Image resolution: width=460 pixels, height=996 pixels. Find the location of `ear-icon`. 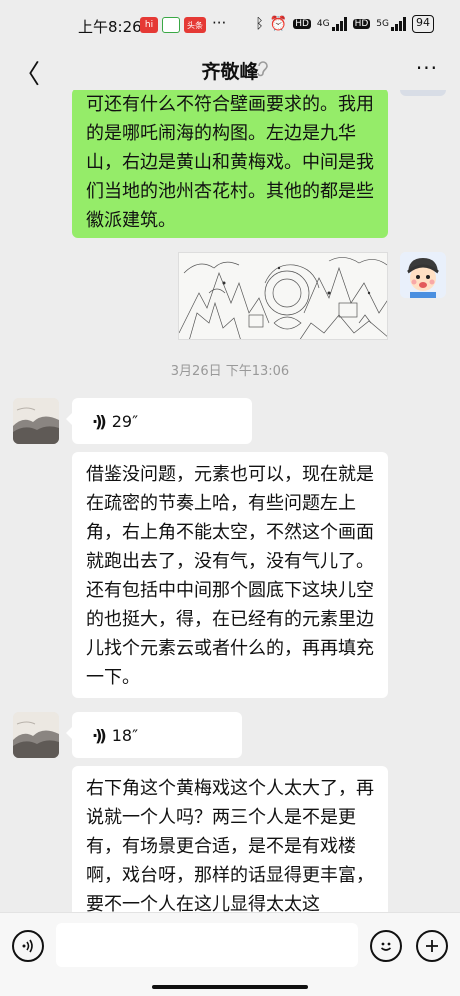

ear-icon is located at coordinates (263, 71).